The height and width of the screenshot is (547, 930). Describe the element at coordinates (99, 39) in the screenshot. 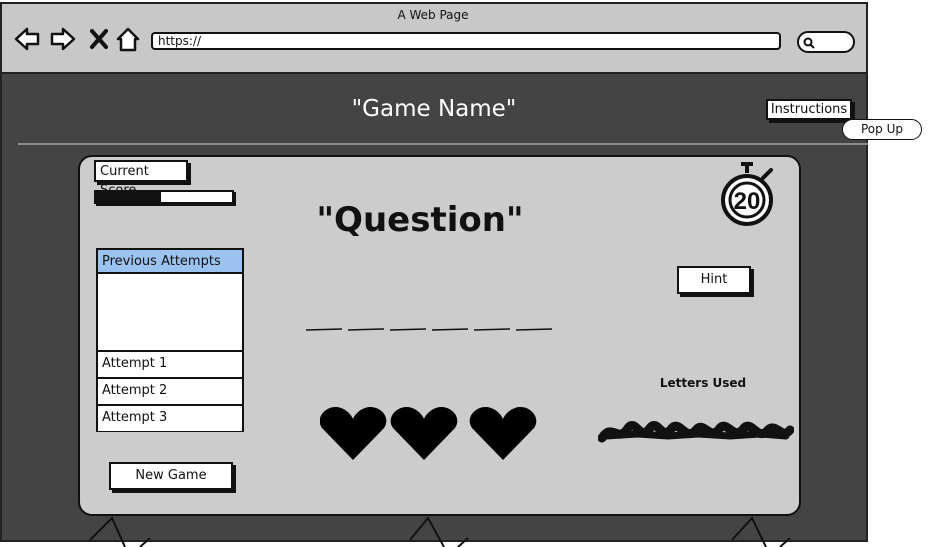

I see `close-x-icon` at that location.